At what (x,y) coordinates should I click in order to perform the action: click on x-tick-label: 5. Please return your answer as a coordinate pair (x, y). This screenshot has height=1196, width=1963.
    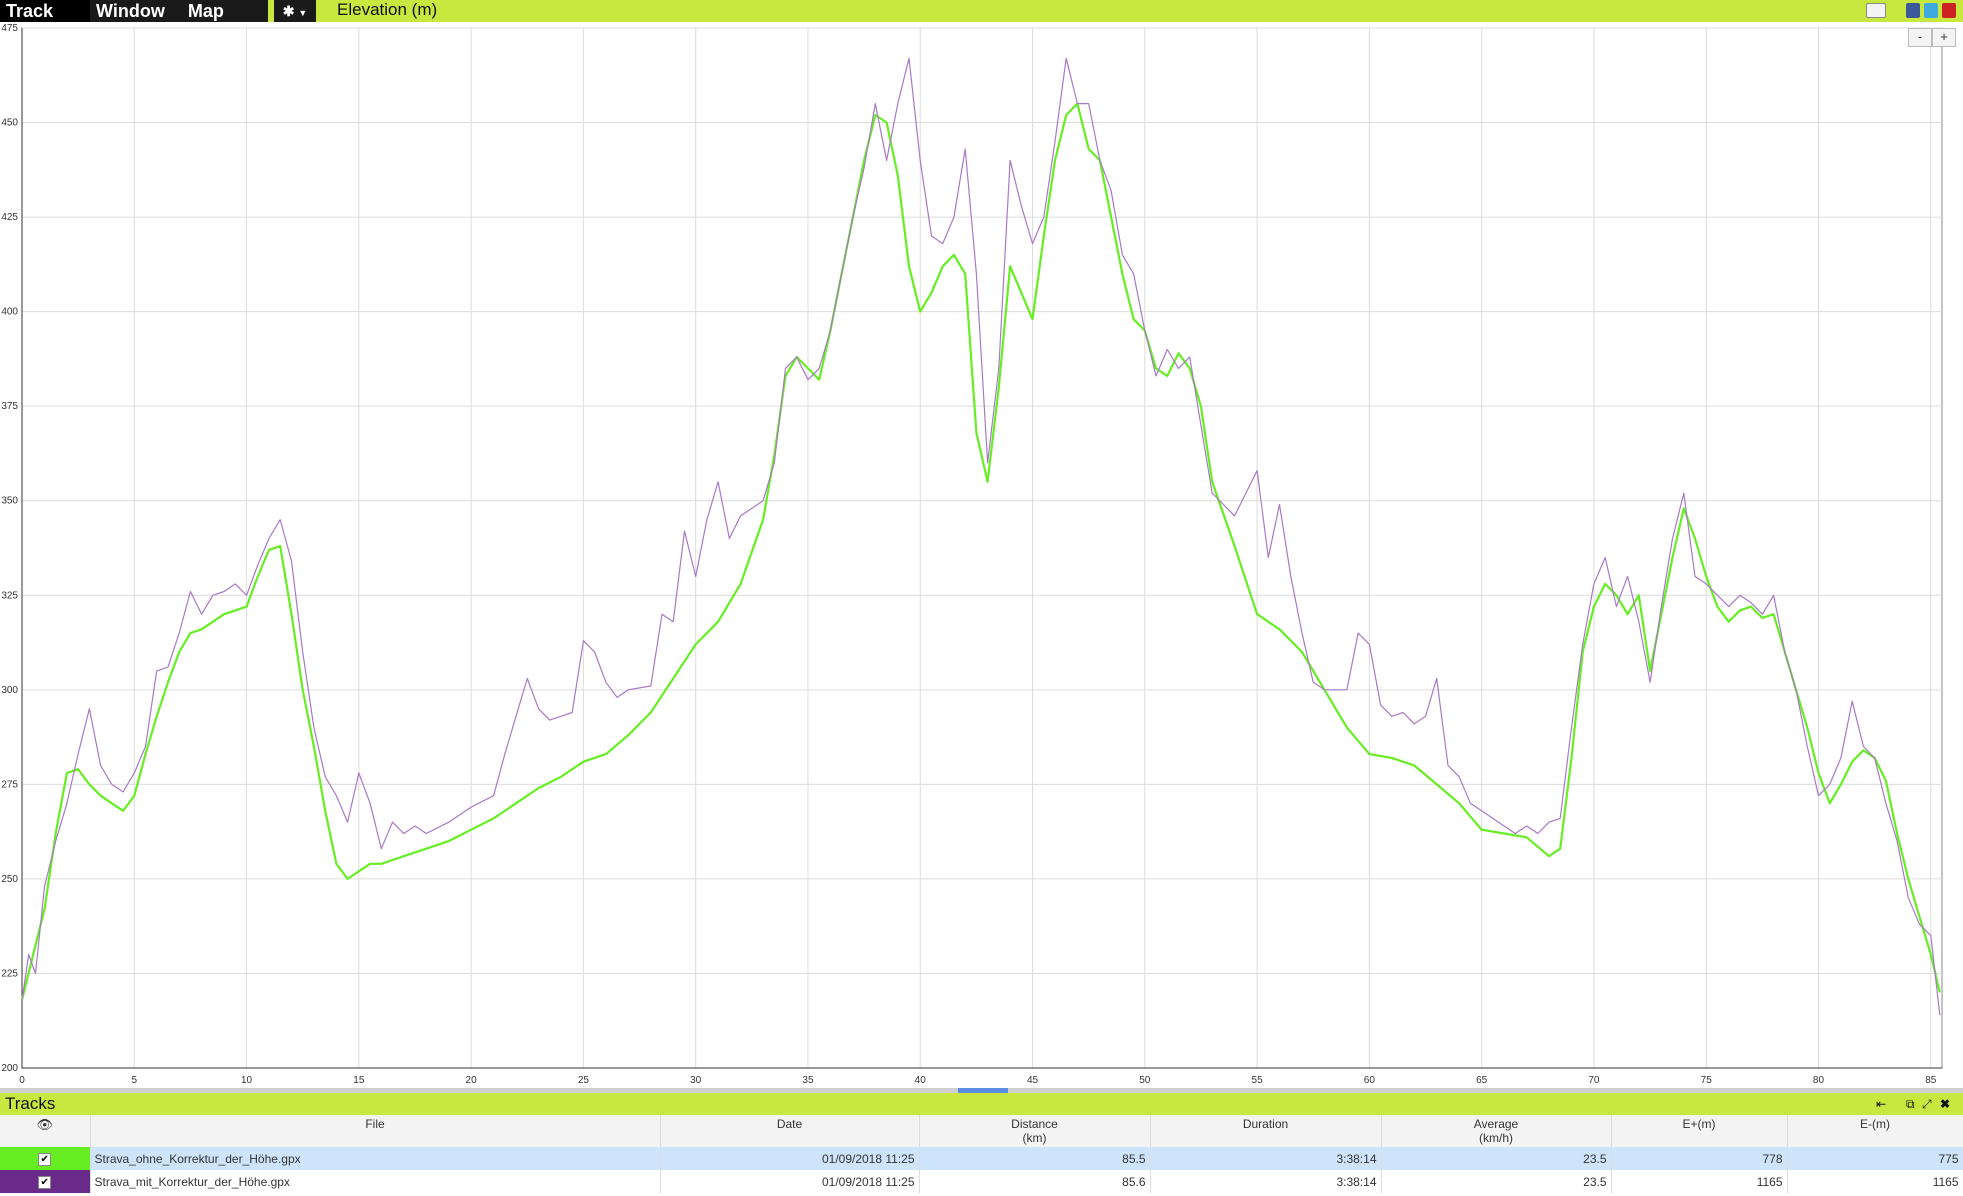
    Looking at the image, I should click on (134, 1080).